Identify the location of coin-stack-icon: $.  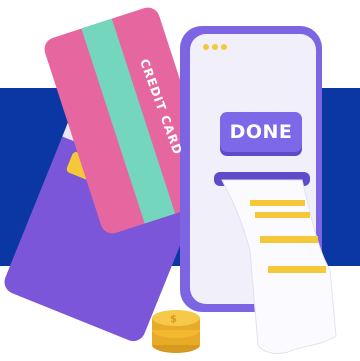
(176, 331).